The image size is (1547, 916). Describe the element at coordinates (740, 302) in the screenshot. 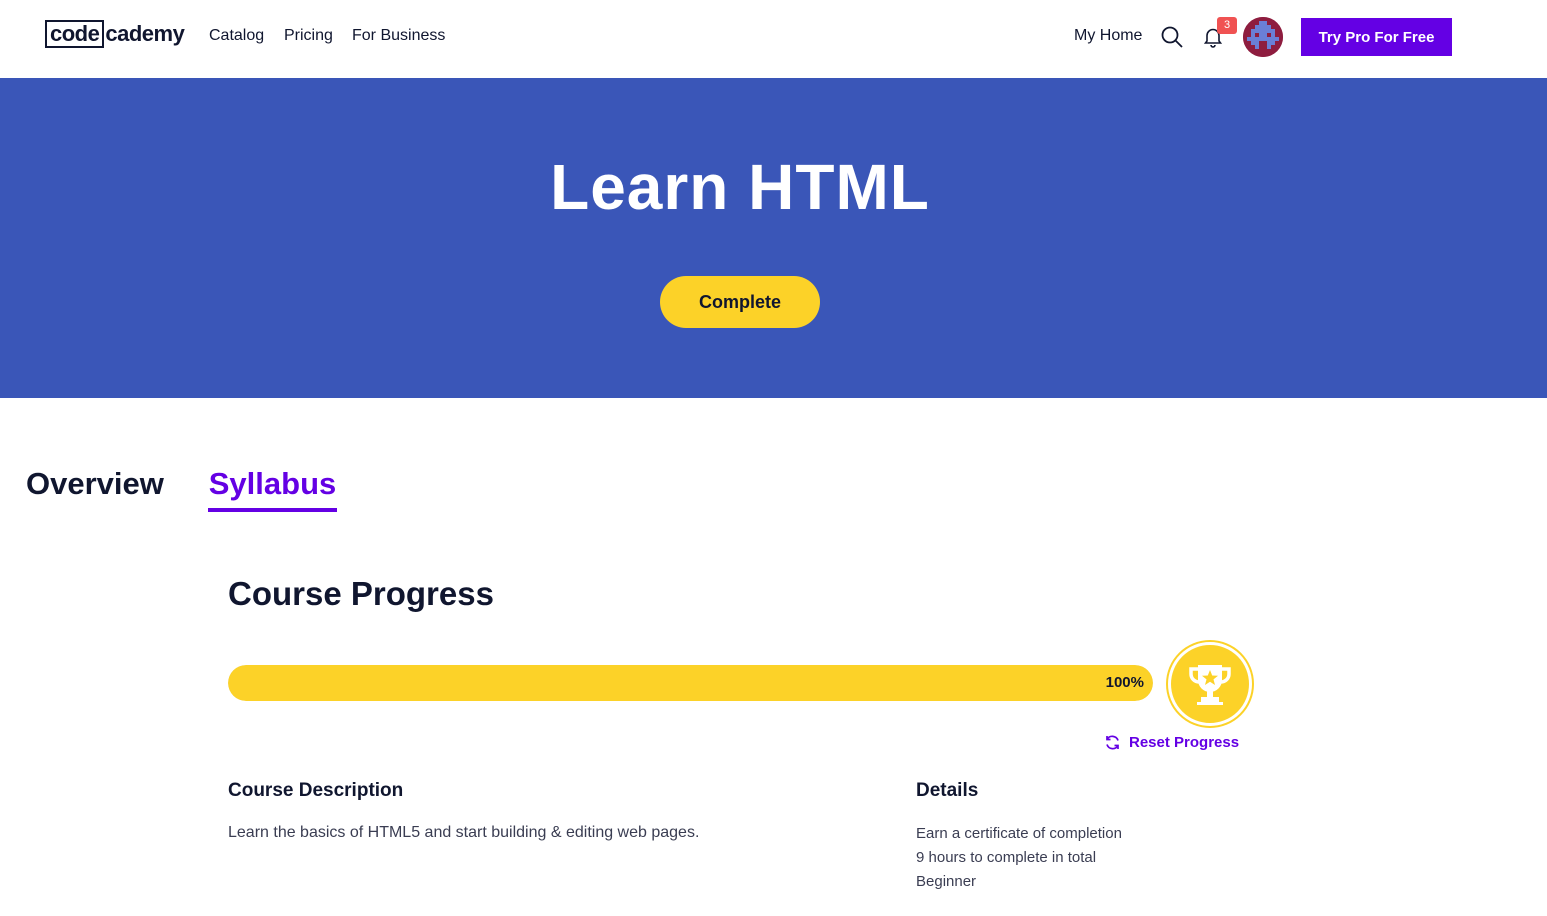

I see `complete-status-button: Complete` at that location.